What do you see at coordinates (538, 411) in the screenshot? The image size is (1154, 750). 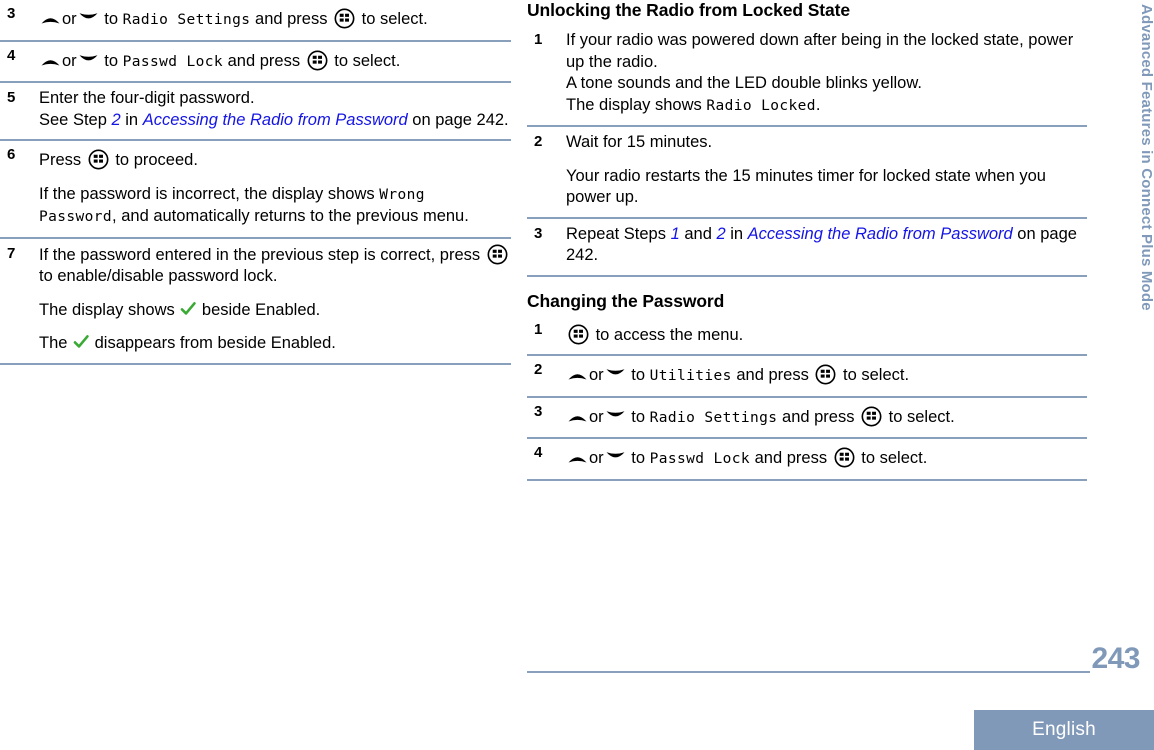 I see `step-number: 3` at bounding box center [538, 411].